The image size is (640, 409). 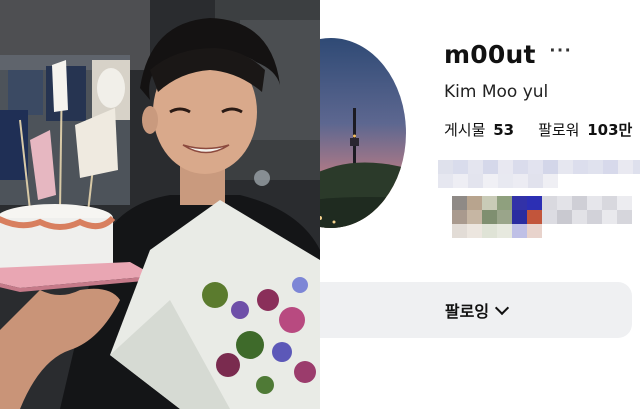 I want to click on following-button-label: 팔로잉, so click(x=467, y=311).